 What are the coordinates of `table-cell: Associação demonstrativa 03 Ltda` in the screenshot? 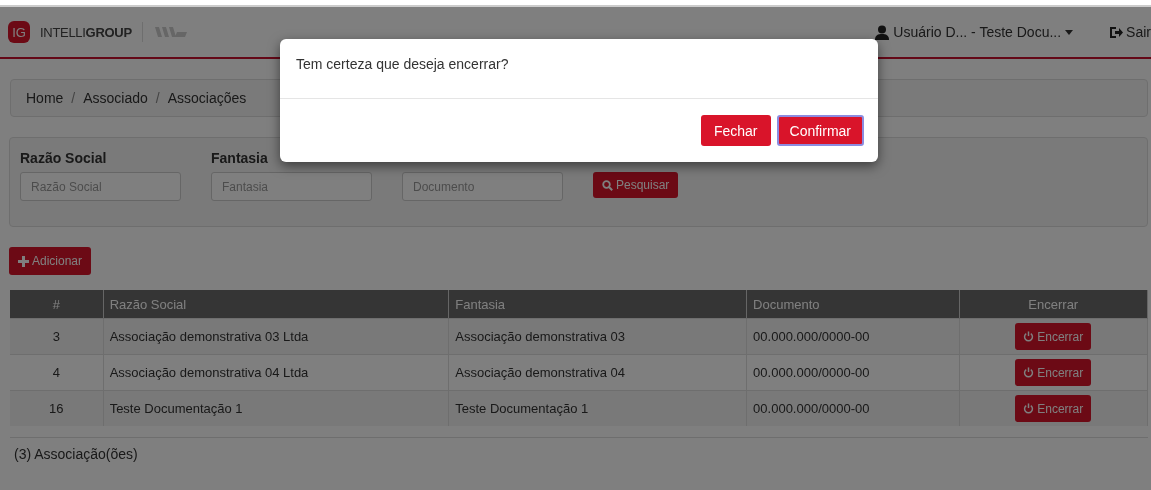 It's located at (276, 336).